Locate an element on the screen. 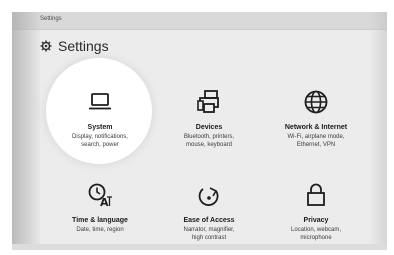  tile-privacy-title: Privacy is located at coordinates (316, 220).